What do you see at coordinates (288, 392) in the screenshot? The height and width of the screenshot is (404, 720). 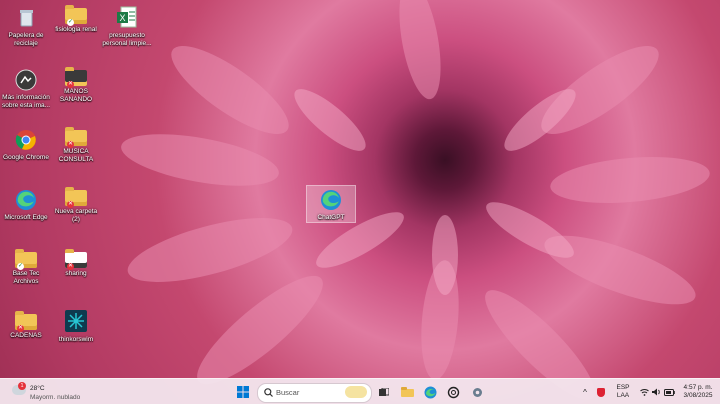 I see `search-placeholder: Buscar` at bounding box center [288, 392].